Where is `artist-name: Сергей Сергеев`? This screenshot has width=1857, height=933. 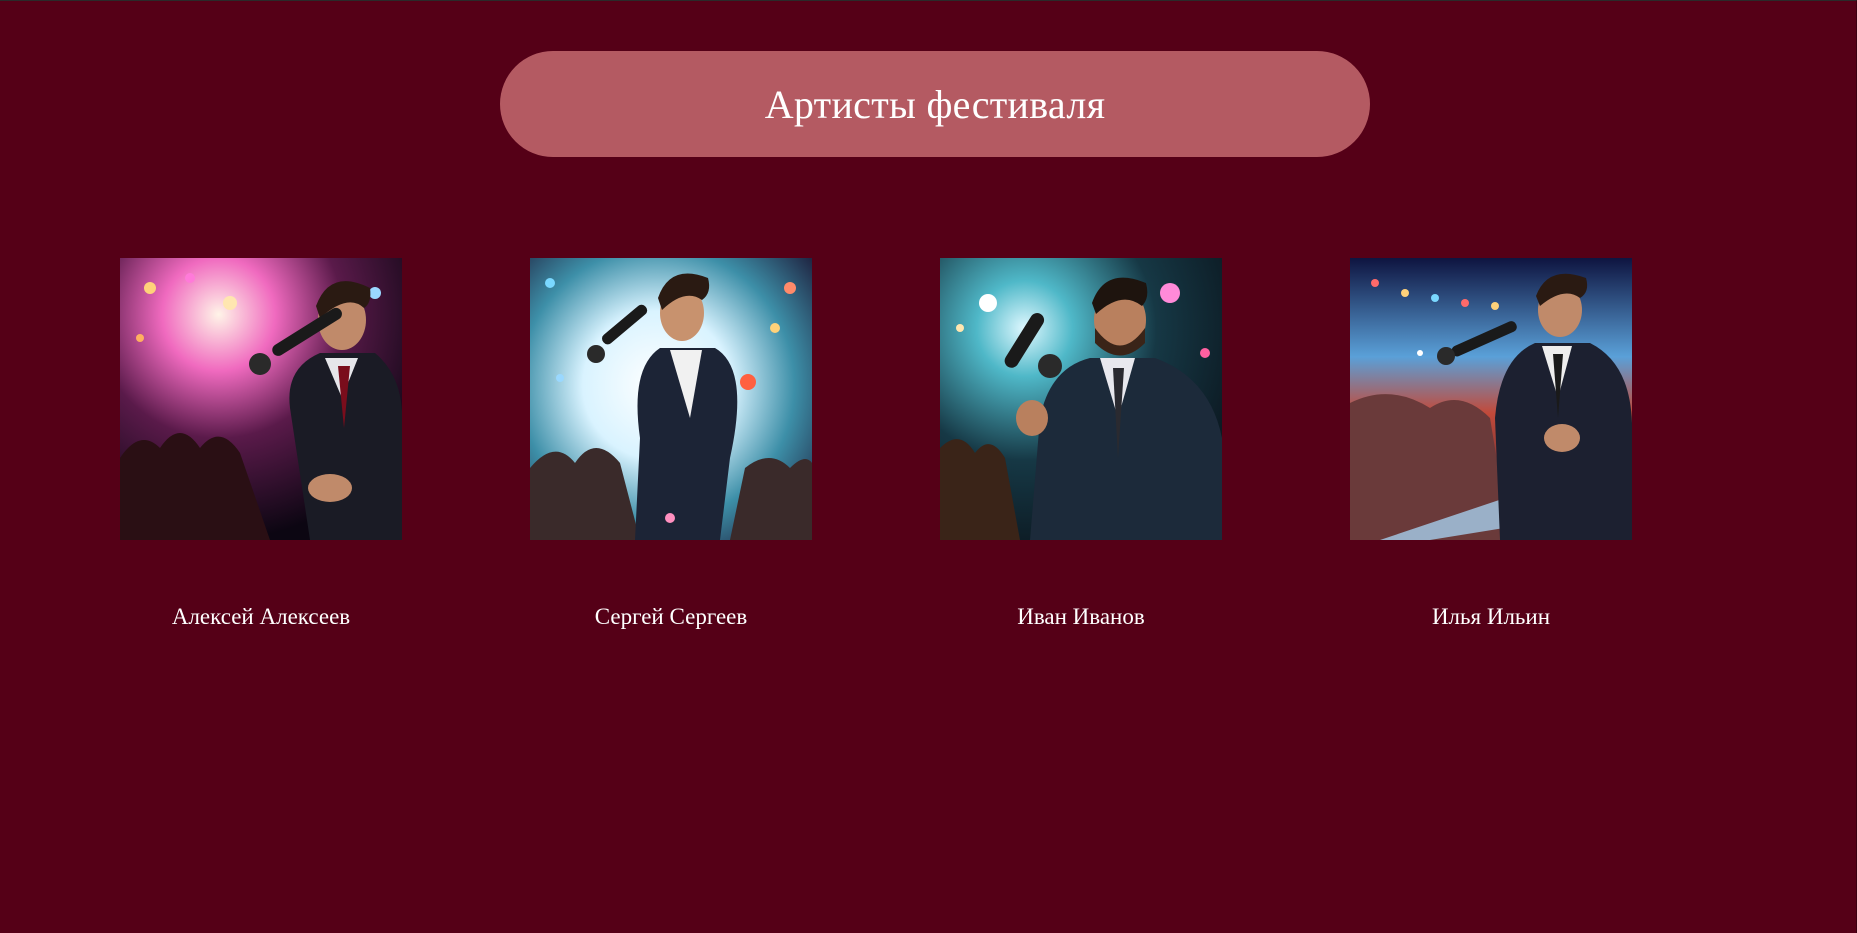 artist-name: Сергей Сергеев is located at coordinates (671, 616).